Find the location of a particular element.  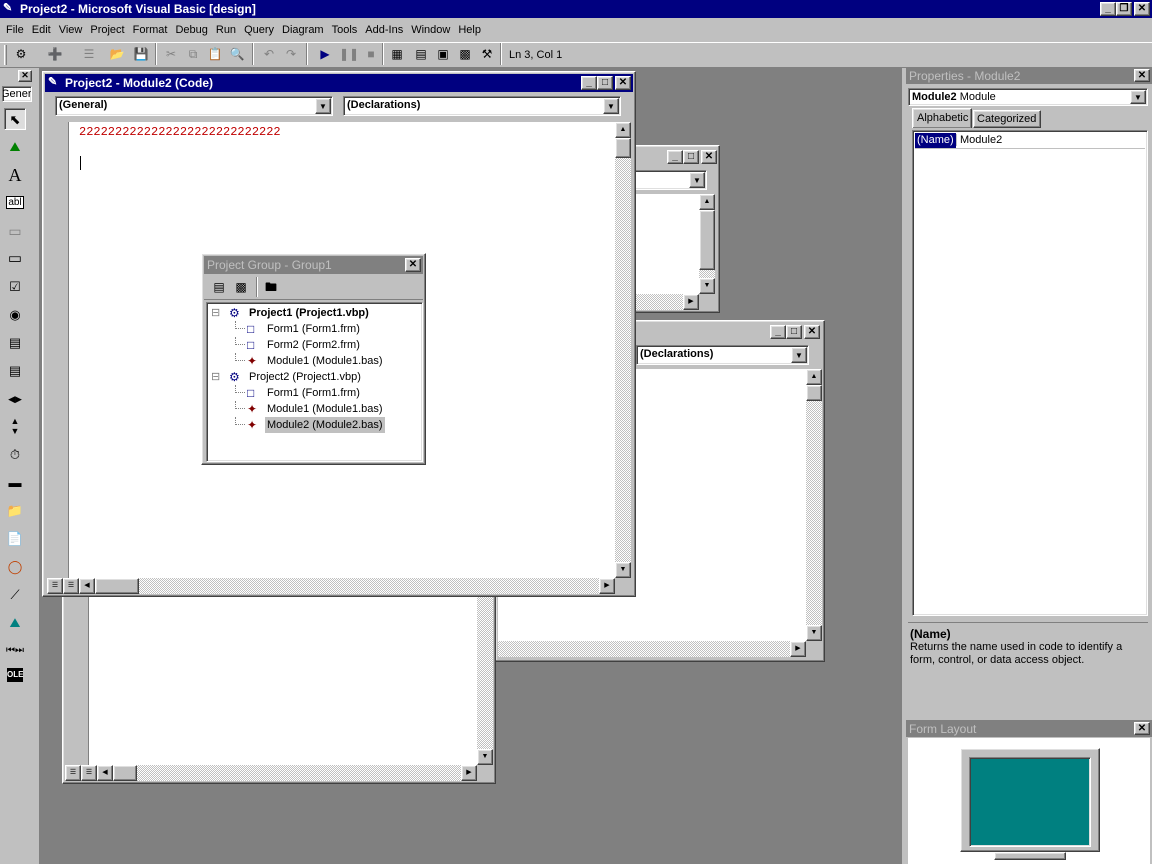

open-project-icon: 📂 is located at coordinates (117, 54).